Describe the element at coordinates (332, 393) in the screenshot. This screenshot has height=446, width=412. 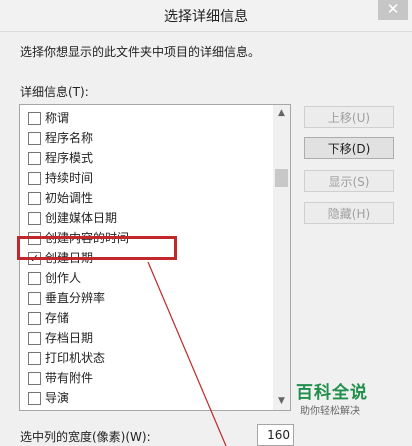
I see `watermark-title: 百科全说` at that location.